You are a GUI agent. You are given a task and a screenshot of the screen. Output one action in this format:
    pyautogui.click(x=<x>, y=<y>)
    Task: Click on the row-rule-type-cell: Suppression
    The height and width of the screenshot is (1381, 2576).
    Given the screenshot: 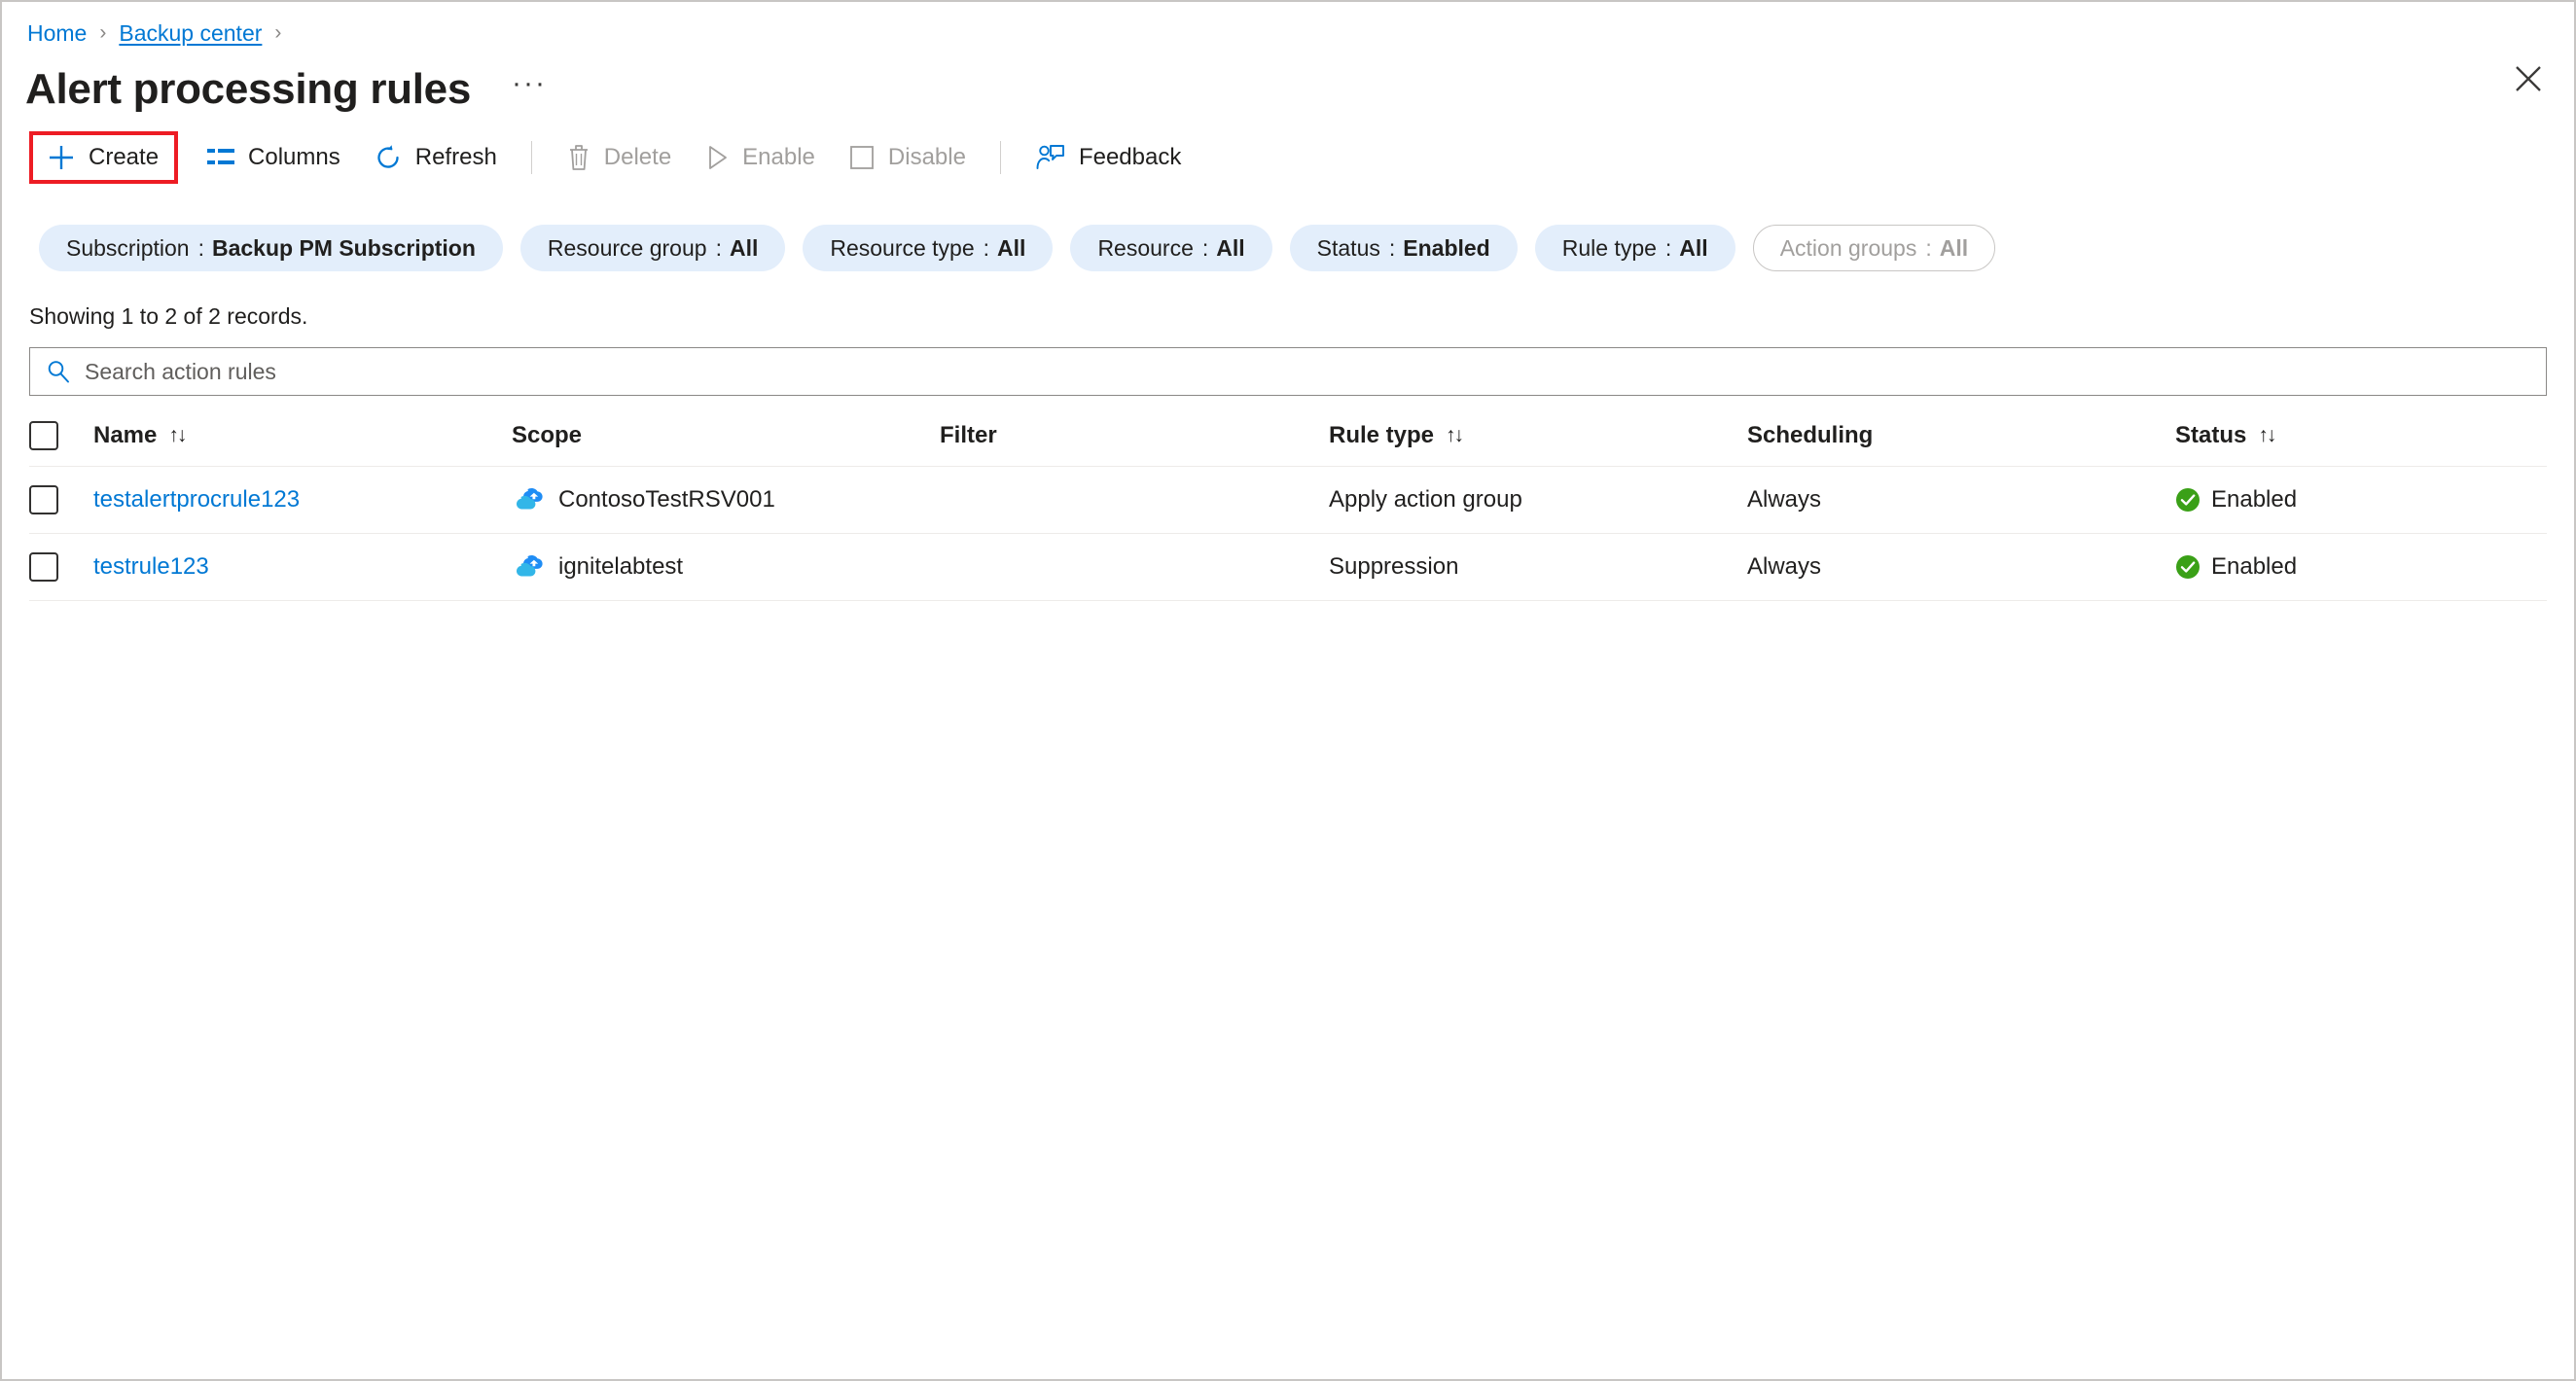 What is the action you would take?
    pyautogui.click(x=1538, y=567)
    